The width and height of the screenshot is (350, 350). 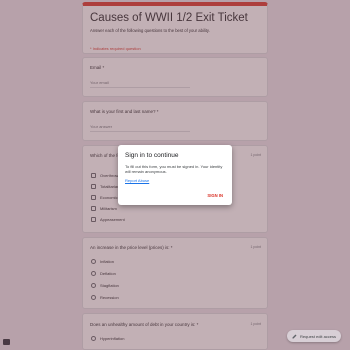 I want to click on request-edit-access-label: Request edit access, so click(x=318, y=336).